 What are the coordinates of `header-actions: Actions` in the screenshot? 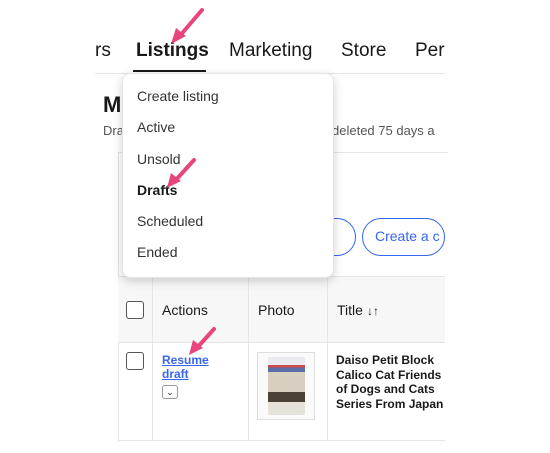 It's located at (185, 310).